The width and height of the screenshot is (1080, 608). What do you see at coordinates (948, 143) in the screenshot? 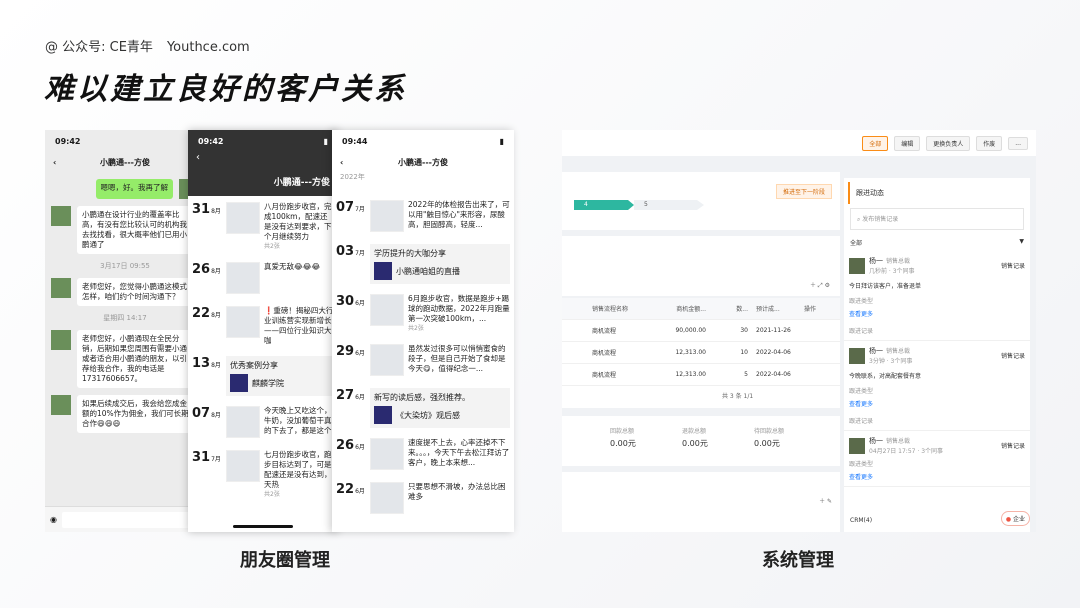
I see `toolbar-button: 更换负责人` at bounding box center [948, 143].